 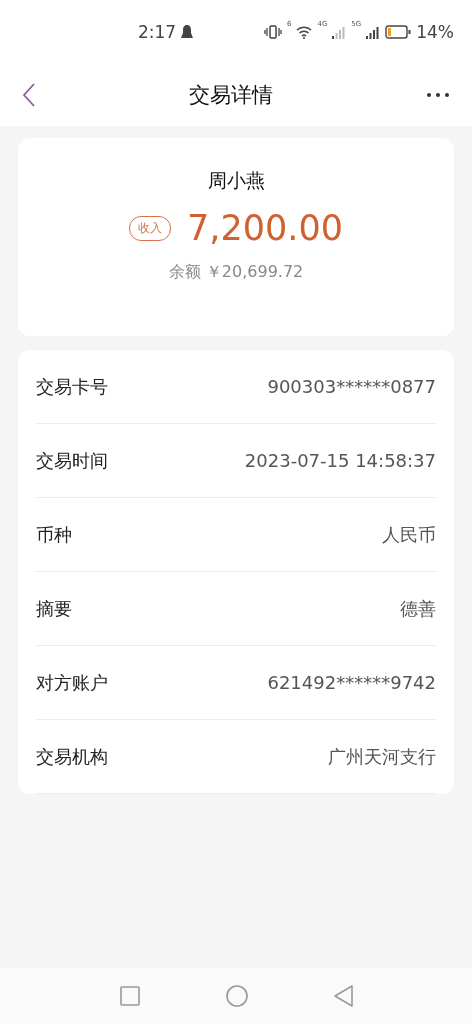 I want to click on detail-label: 摘要, so click(x=54, y=608).